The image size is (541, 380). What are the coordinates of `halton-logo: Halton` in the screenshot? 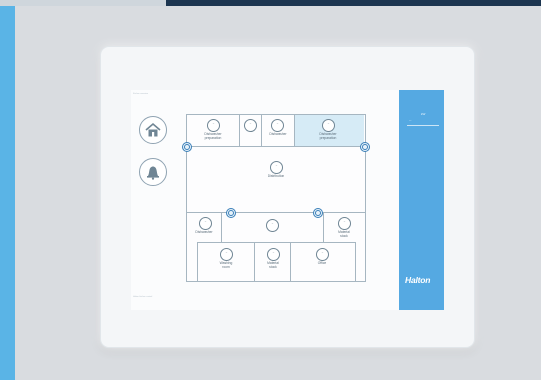 It's located at (418, 280).